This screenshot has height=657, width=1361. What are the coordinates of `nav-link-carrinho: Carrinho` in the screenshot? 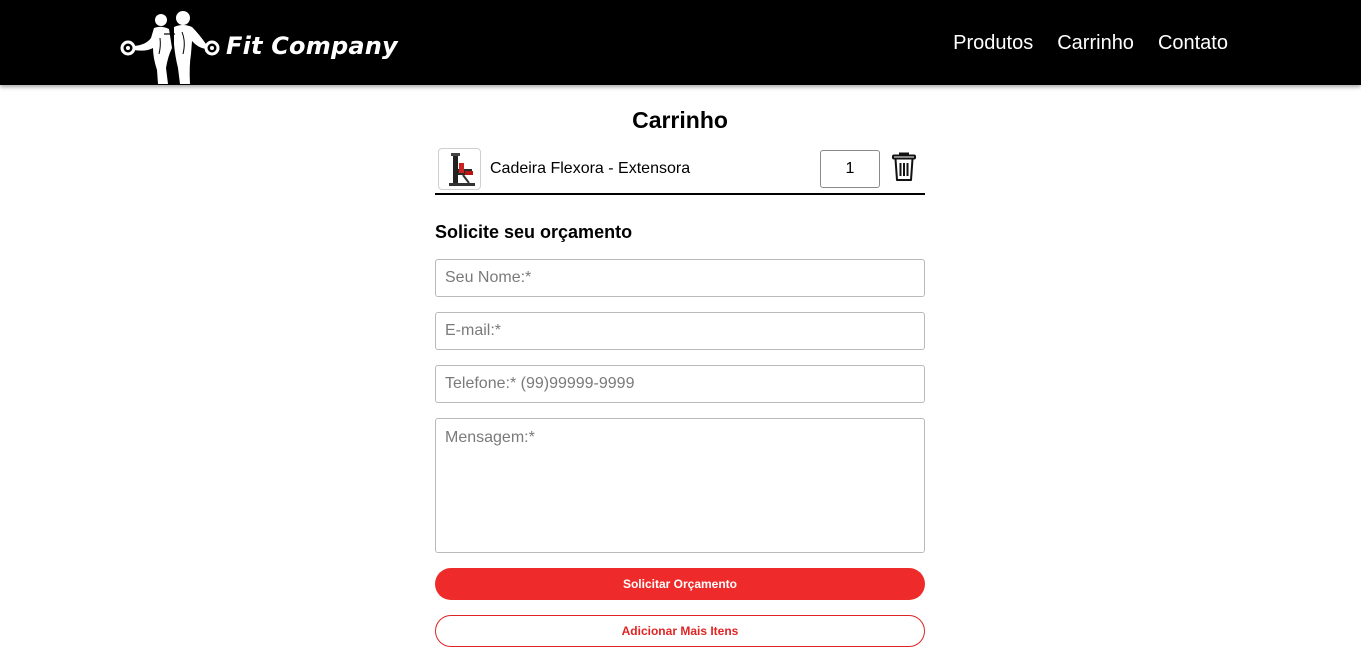 It's located at (1095, 43).